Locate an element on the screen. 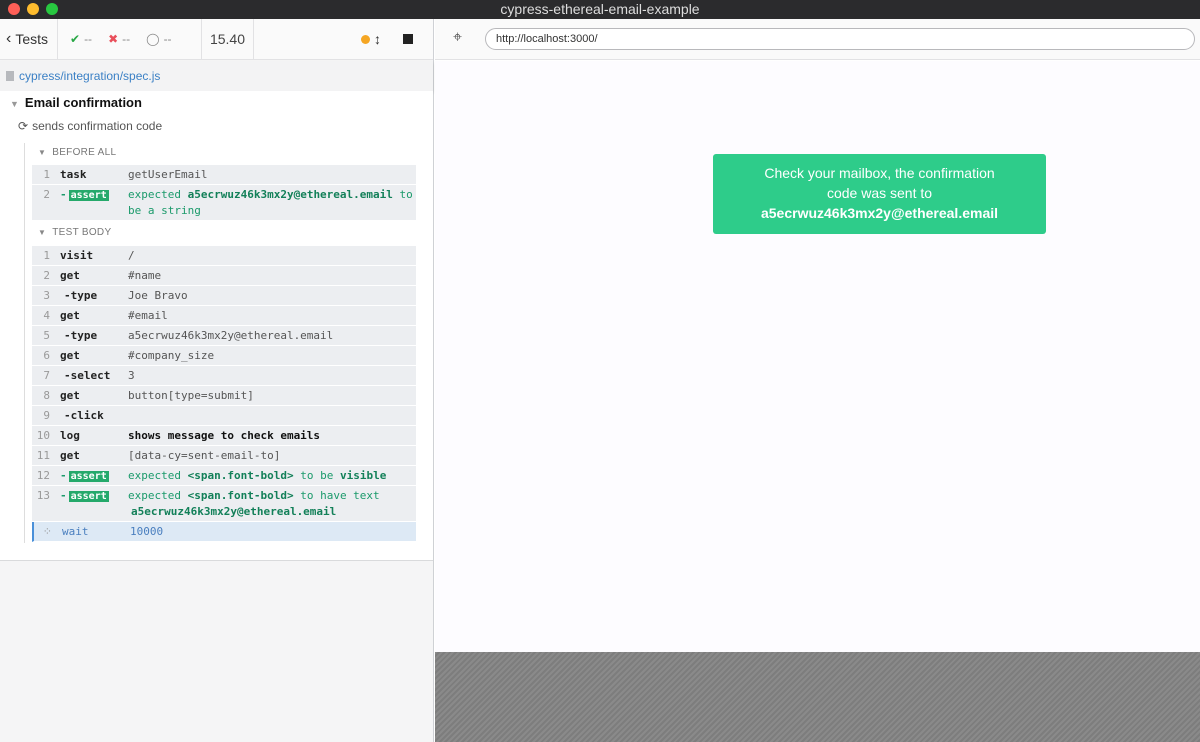 The width and height of the screenshot is (1200, 742). command-row-pending: ⁘ wait 10000 is located at coordinates (224, 532).